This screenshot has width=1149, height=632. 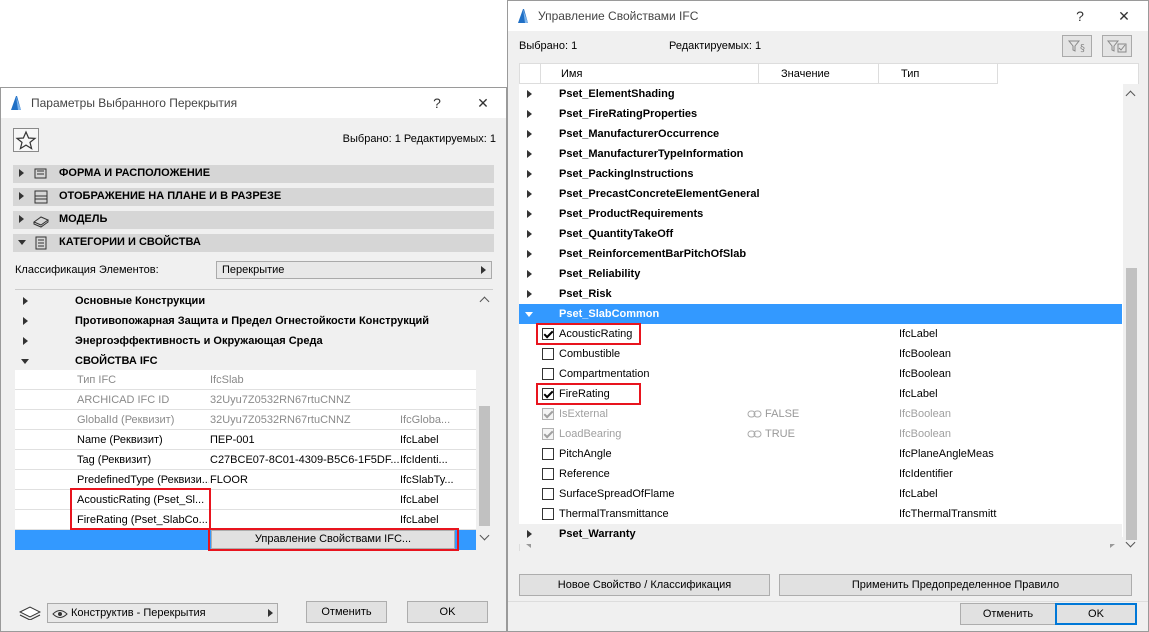 What do you see at coordinates (820, 474) in the screenshot?
I see `property-row: Reference IfcIdentifier` at bounding box center [820, 474].